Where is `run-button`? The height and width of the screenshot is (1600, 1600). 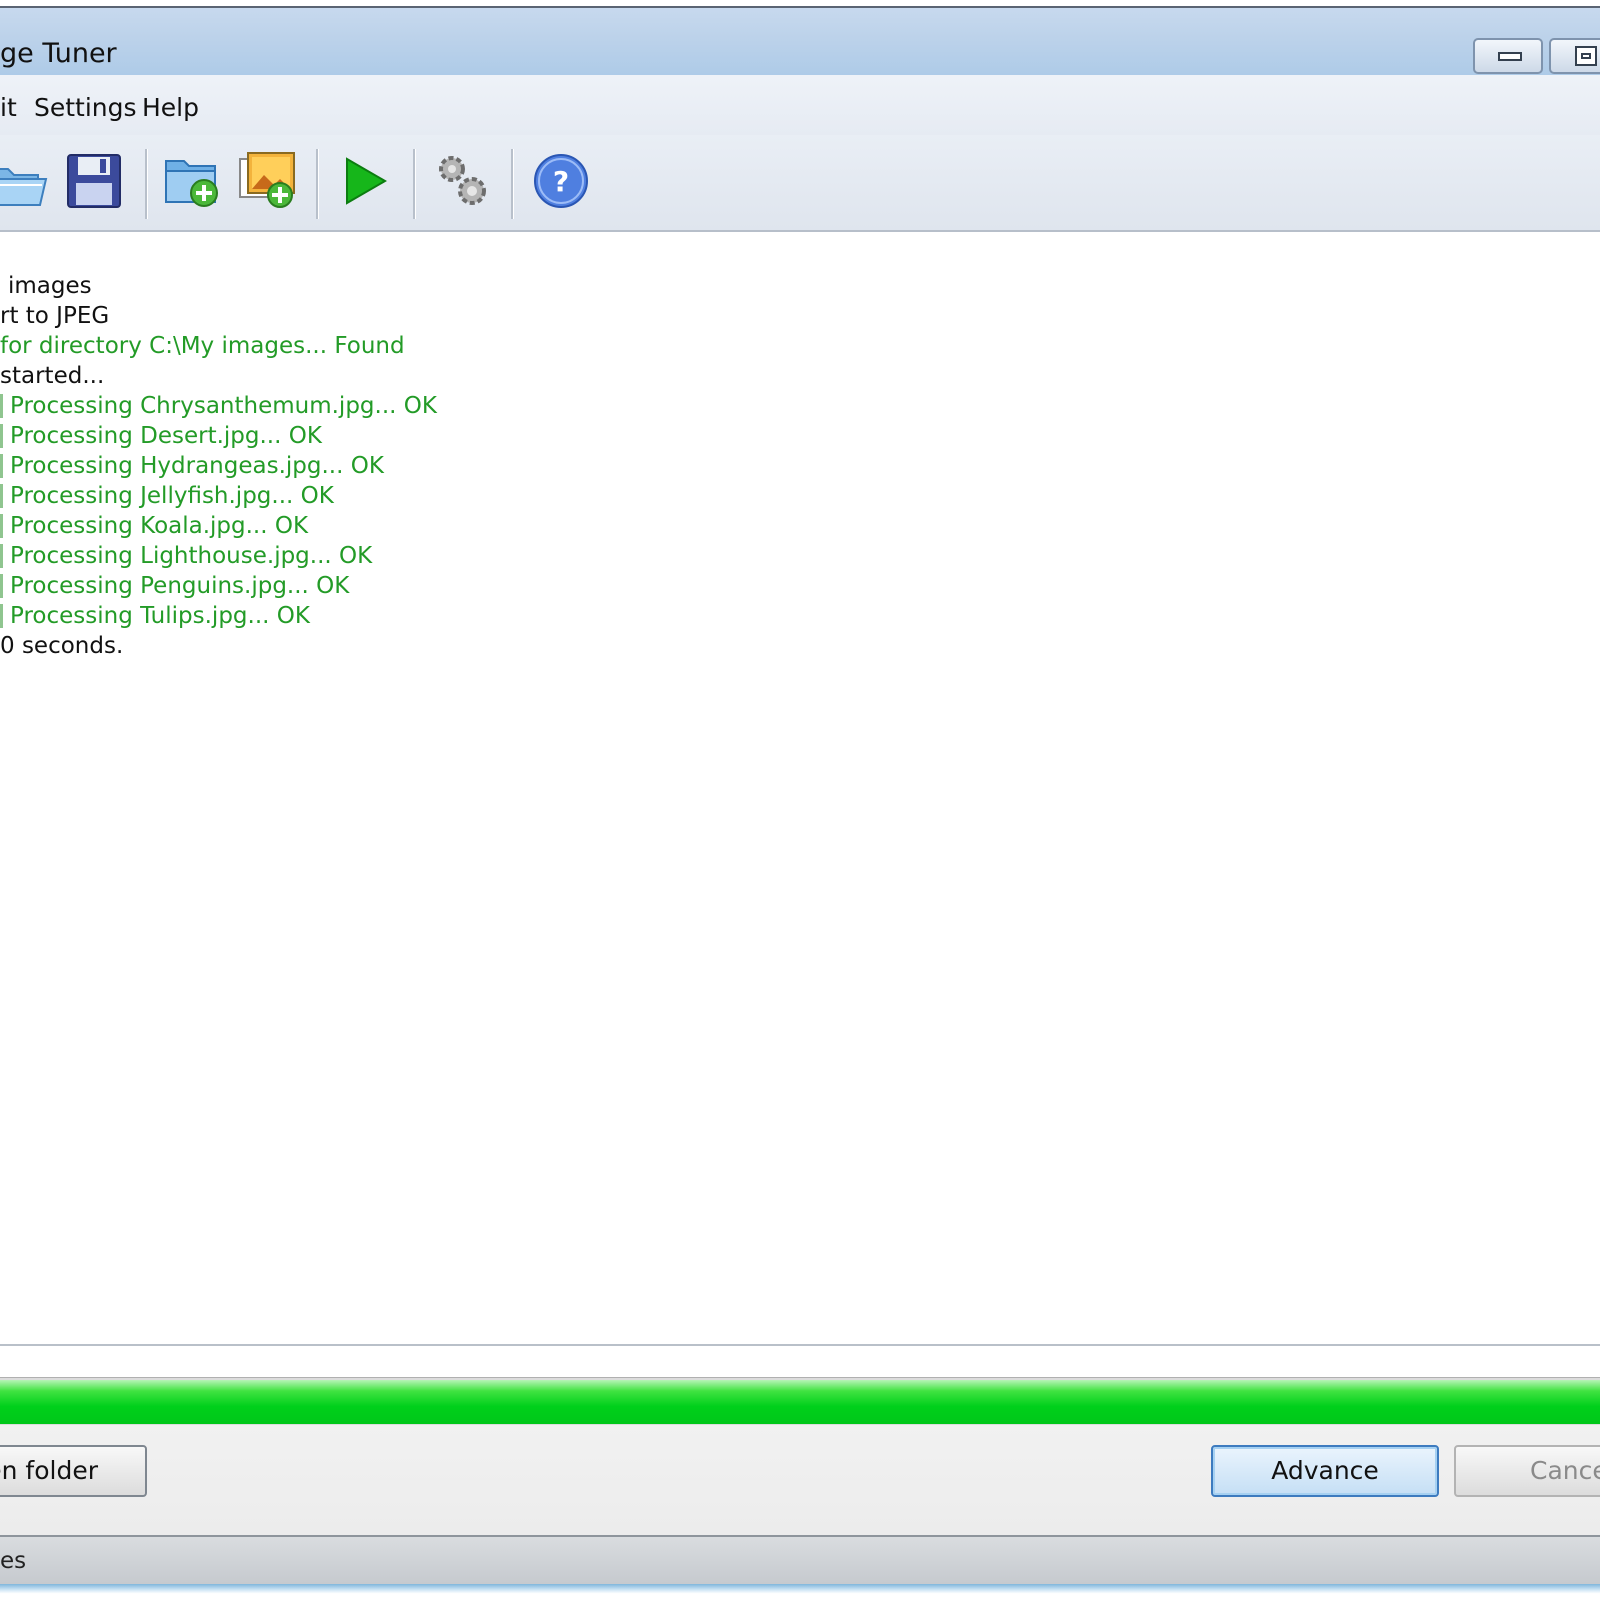
run-button is located at coordinates (365, 181).